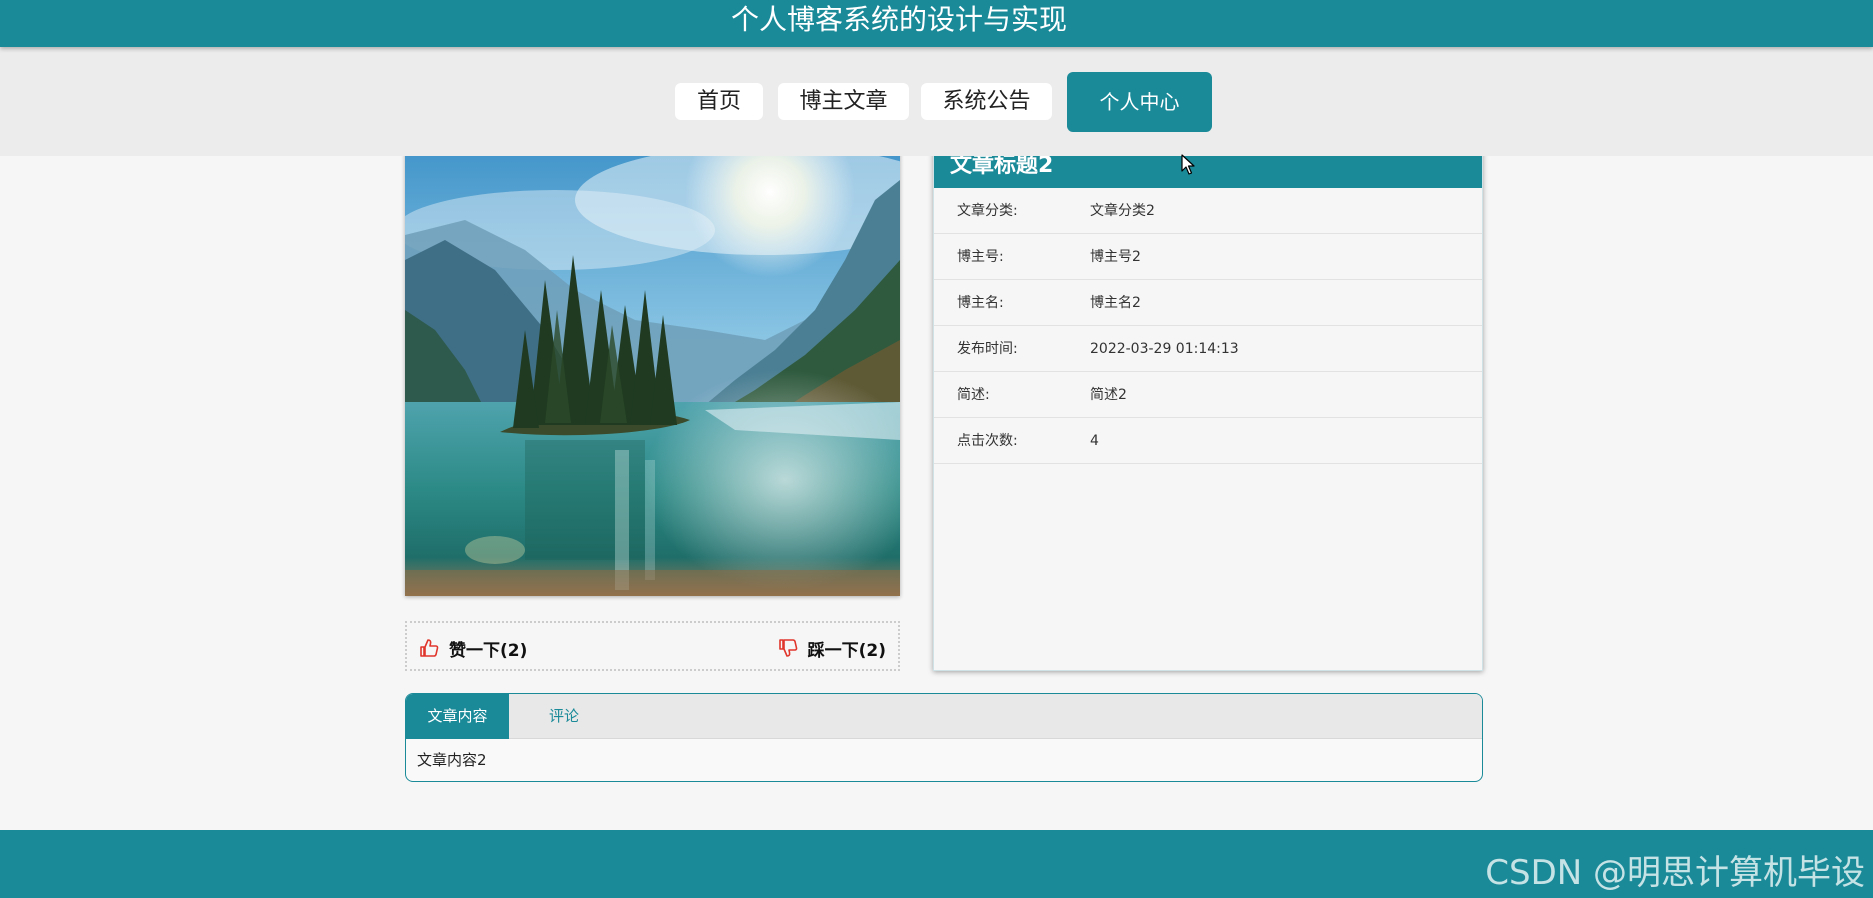  I want to click on top-bar: 个人博客系统的设计与实现, so click(936, 23).